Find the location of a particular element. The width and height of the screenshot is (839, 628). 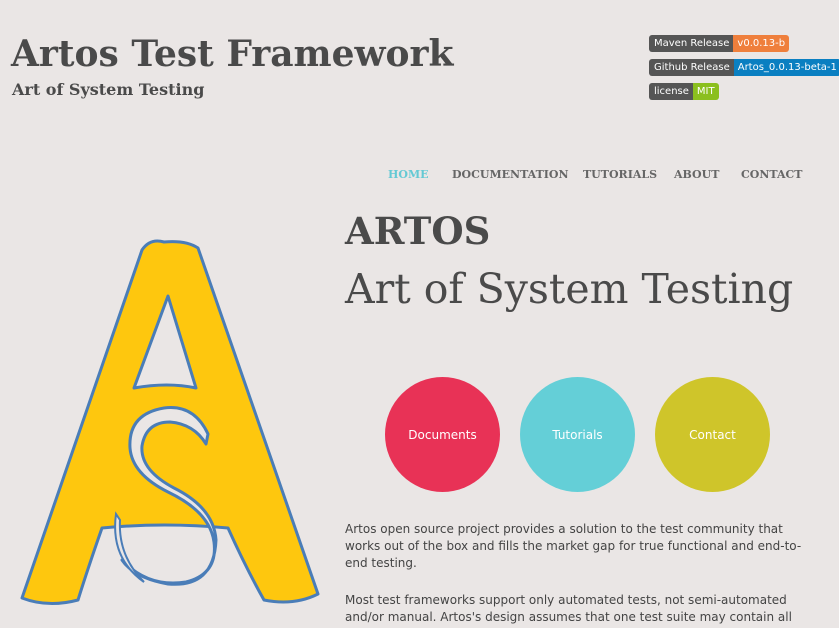

site-title: Artos Test Framework is located at coordinates (232, 54).